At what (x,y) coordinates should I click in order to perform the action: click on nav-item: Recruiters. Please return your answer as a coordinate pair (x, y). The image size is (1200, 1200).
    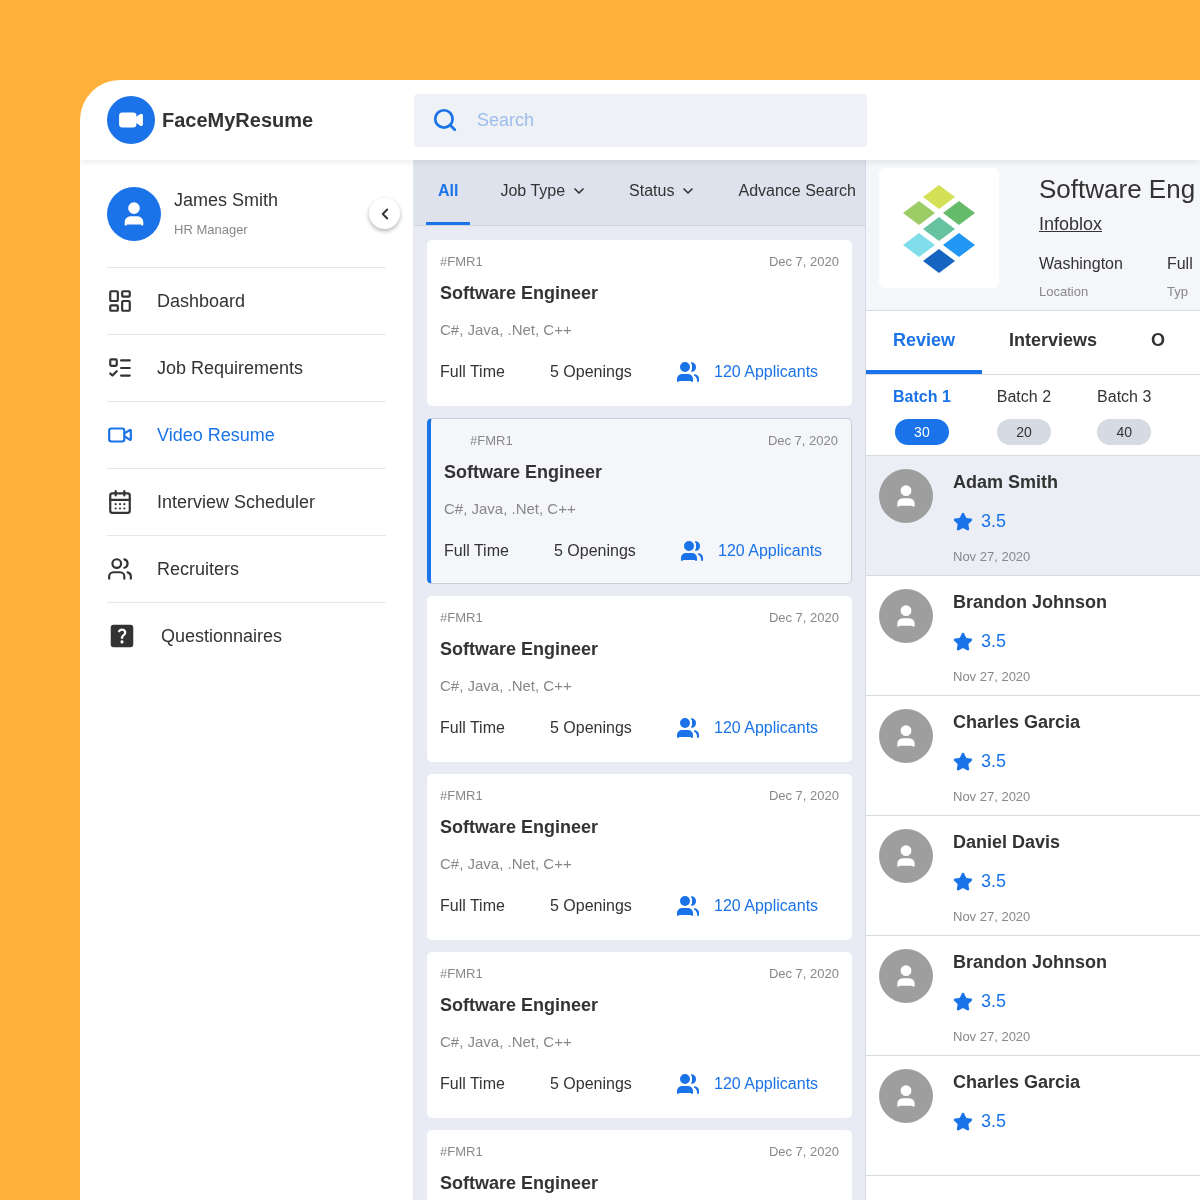
    Looking at the image, I should click on (246, 568).